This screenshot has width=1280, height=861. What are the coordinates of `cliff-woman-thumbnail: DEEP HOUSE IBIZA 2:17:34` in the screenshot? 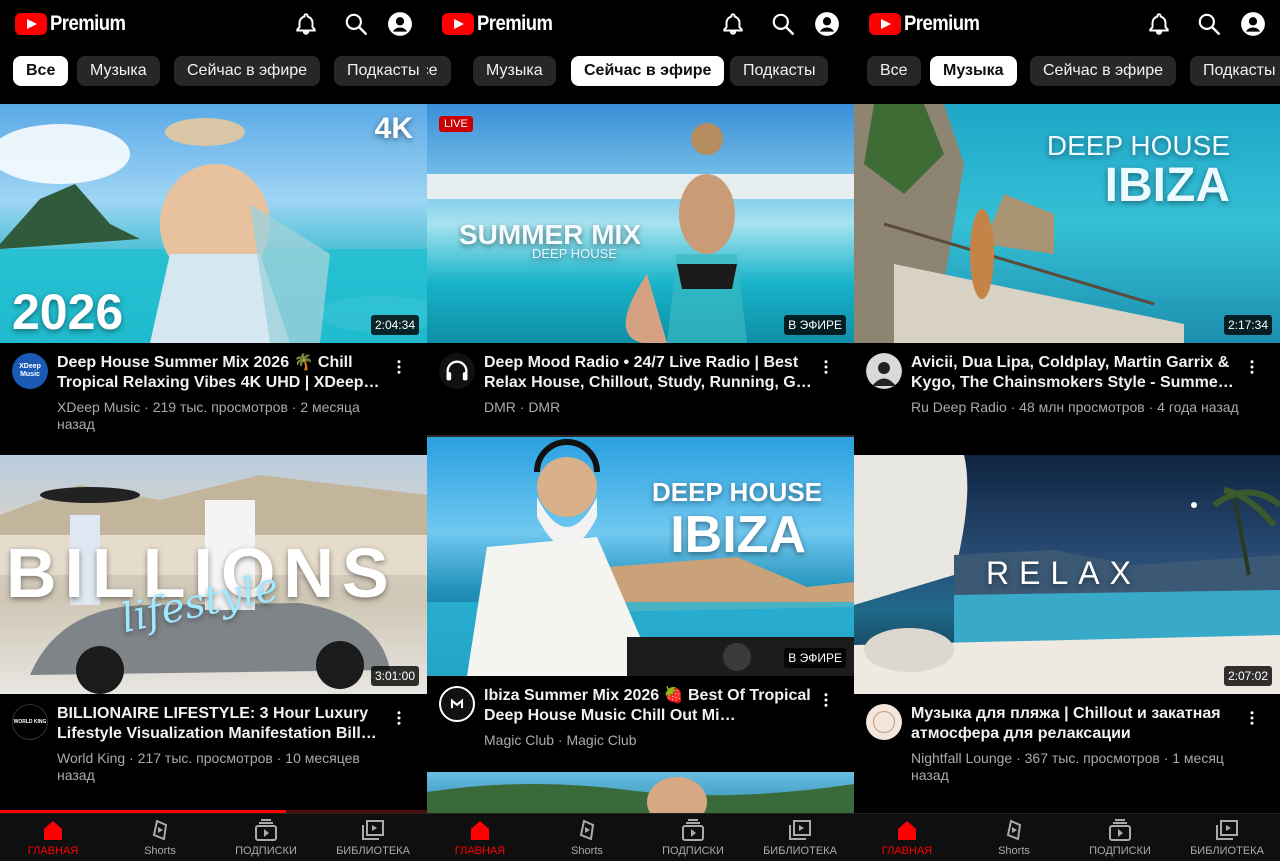 It's located at (1067, 223).